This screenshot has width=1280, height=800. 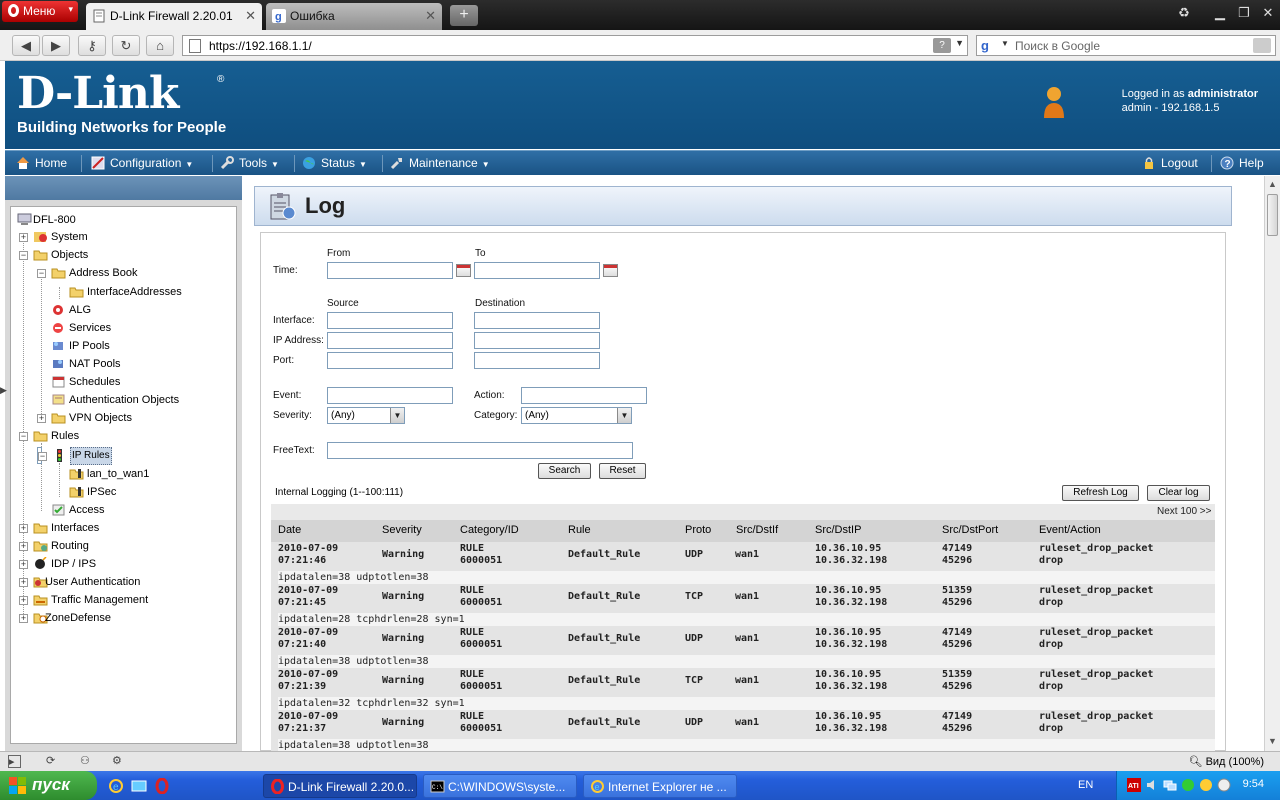 I want to click on minimize-button: ▁, so click(x=1220, y=13).